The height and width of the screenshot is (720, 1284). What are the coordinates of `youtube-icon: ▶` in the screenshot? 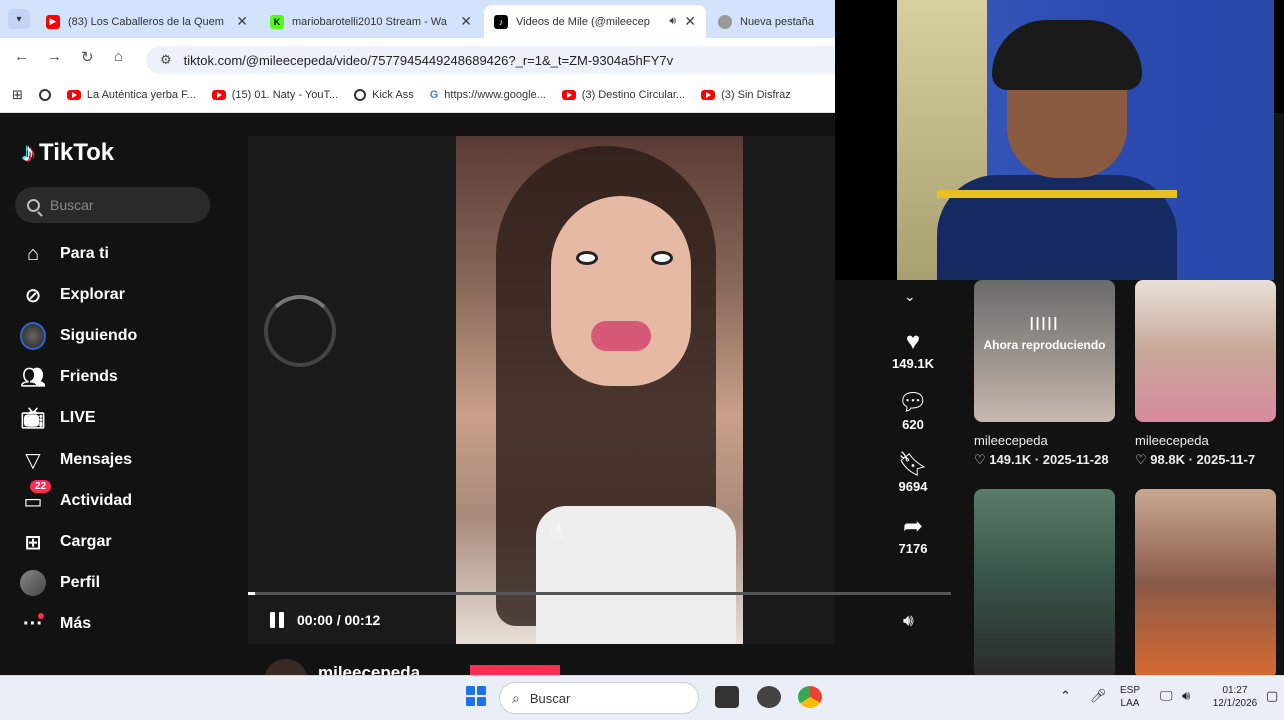 It's located at (53, 21).